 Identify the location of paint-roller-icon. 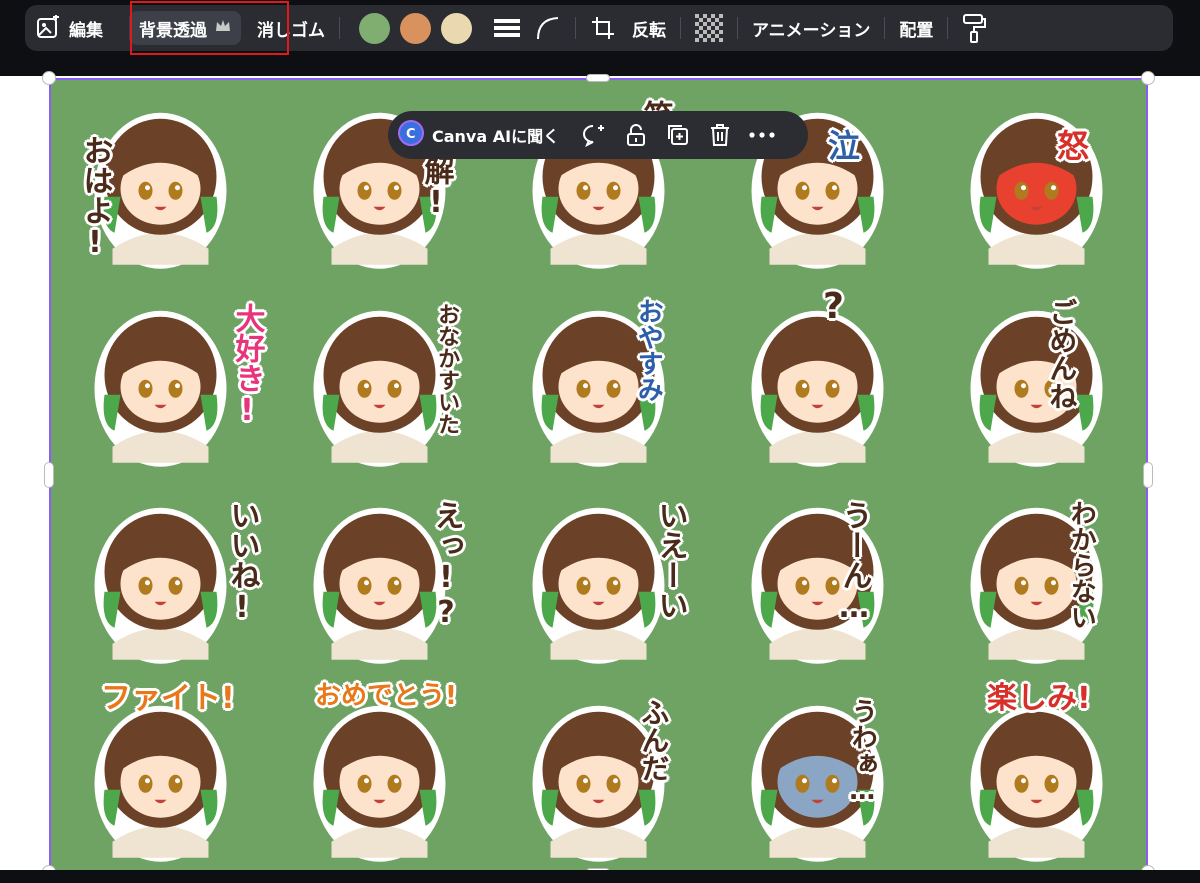
(974, 28).